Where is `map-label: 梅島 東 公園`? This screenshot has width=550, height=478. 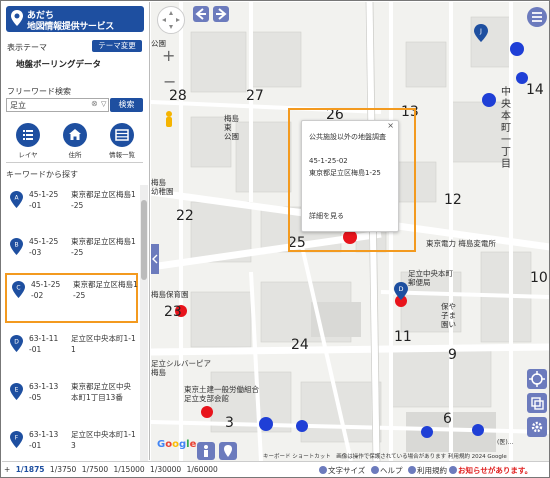 map-label: 梅島 東 公園 is located at coordinates (231, 127).